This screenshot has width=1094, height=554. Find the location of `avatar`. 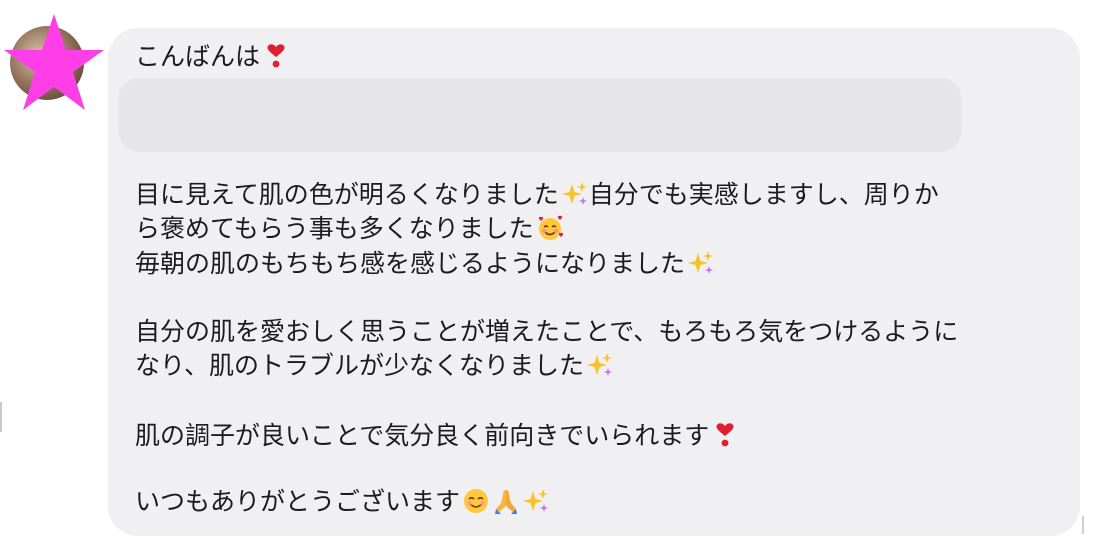

avatar is located at coordinates (54, 62).